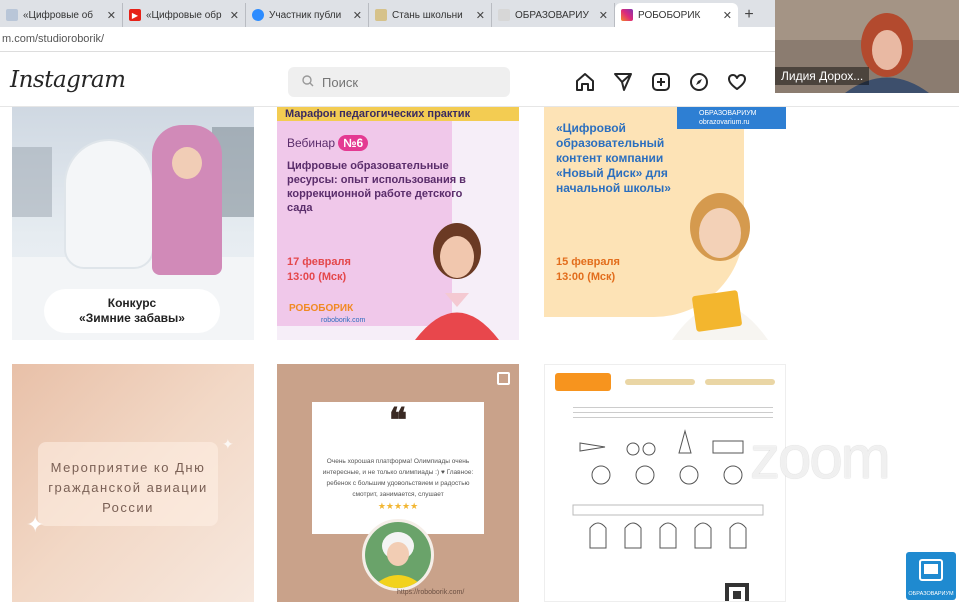  Describe the element at coordinates (457, 281) in the screenshot. I see `speaker-photo` at that location.